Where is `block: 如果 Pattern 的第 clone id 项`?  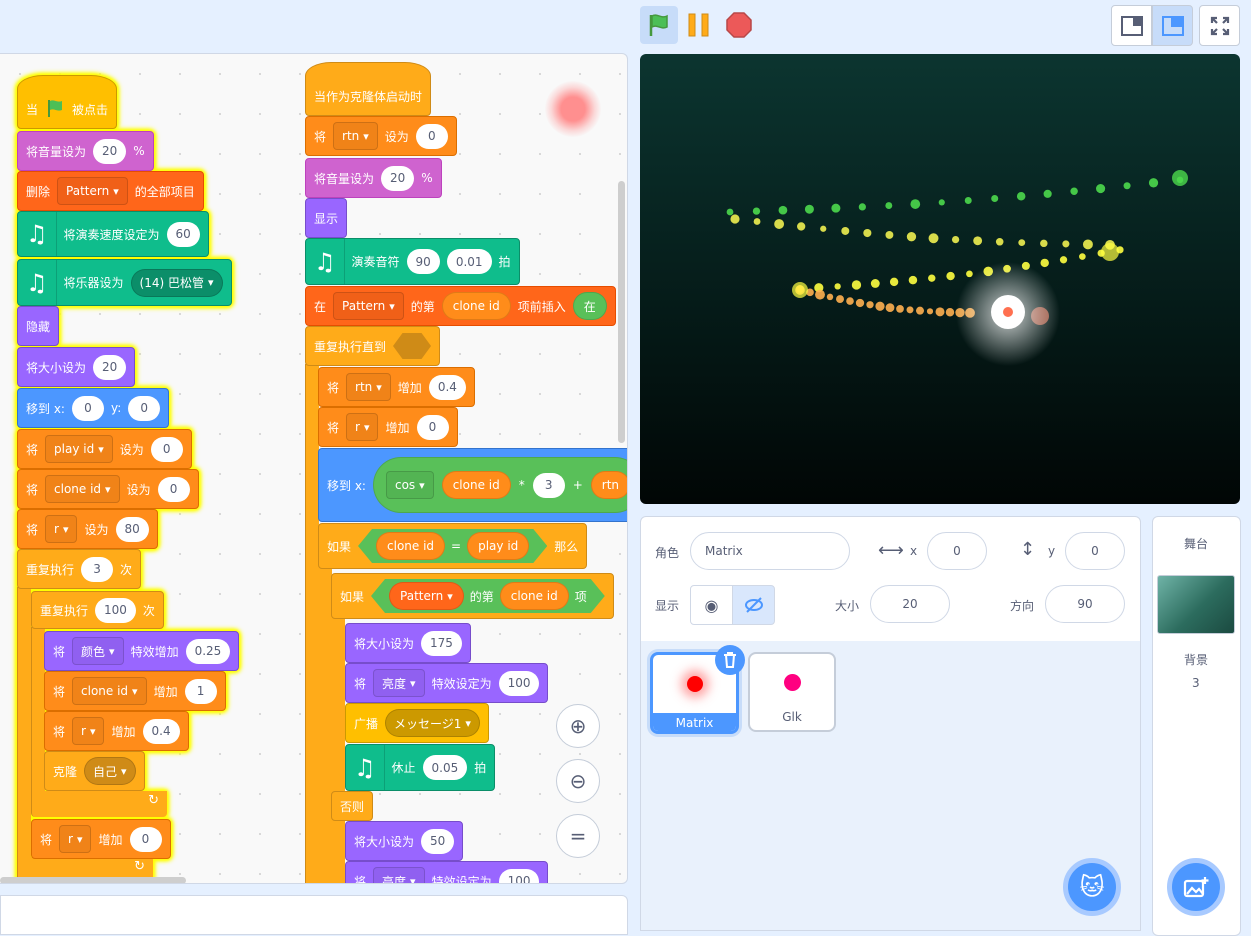
block: 如果 Pattern 的第 clone id 项 is located at coordinates (472, 596).